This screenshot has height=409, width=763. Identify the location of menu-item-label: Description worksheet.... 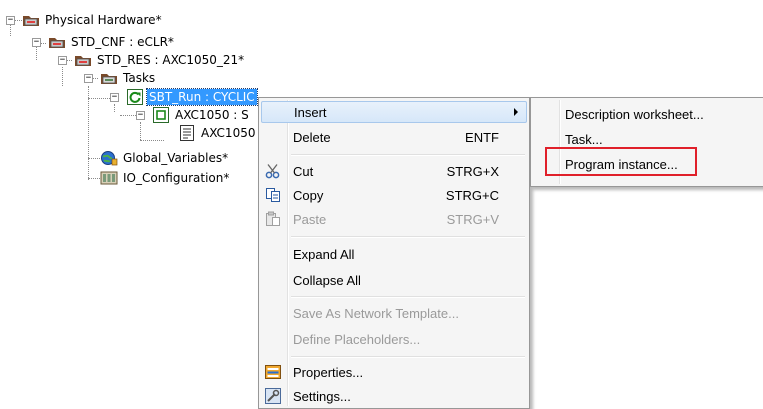
(634, 114).